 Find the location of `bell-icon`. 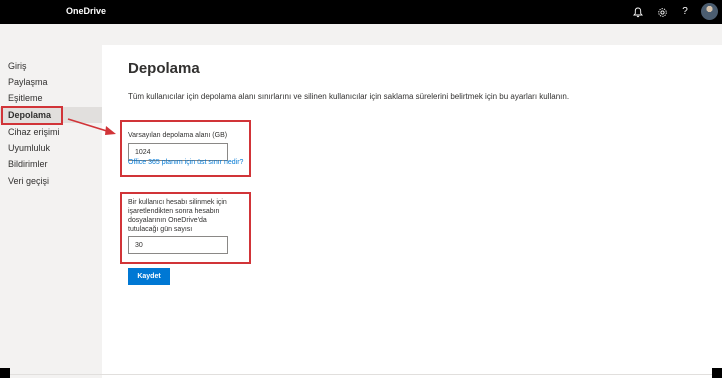

bell-icon is located at coordinates (638, 12).